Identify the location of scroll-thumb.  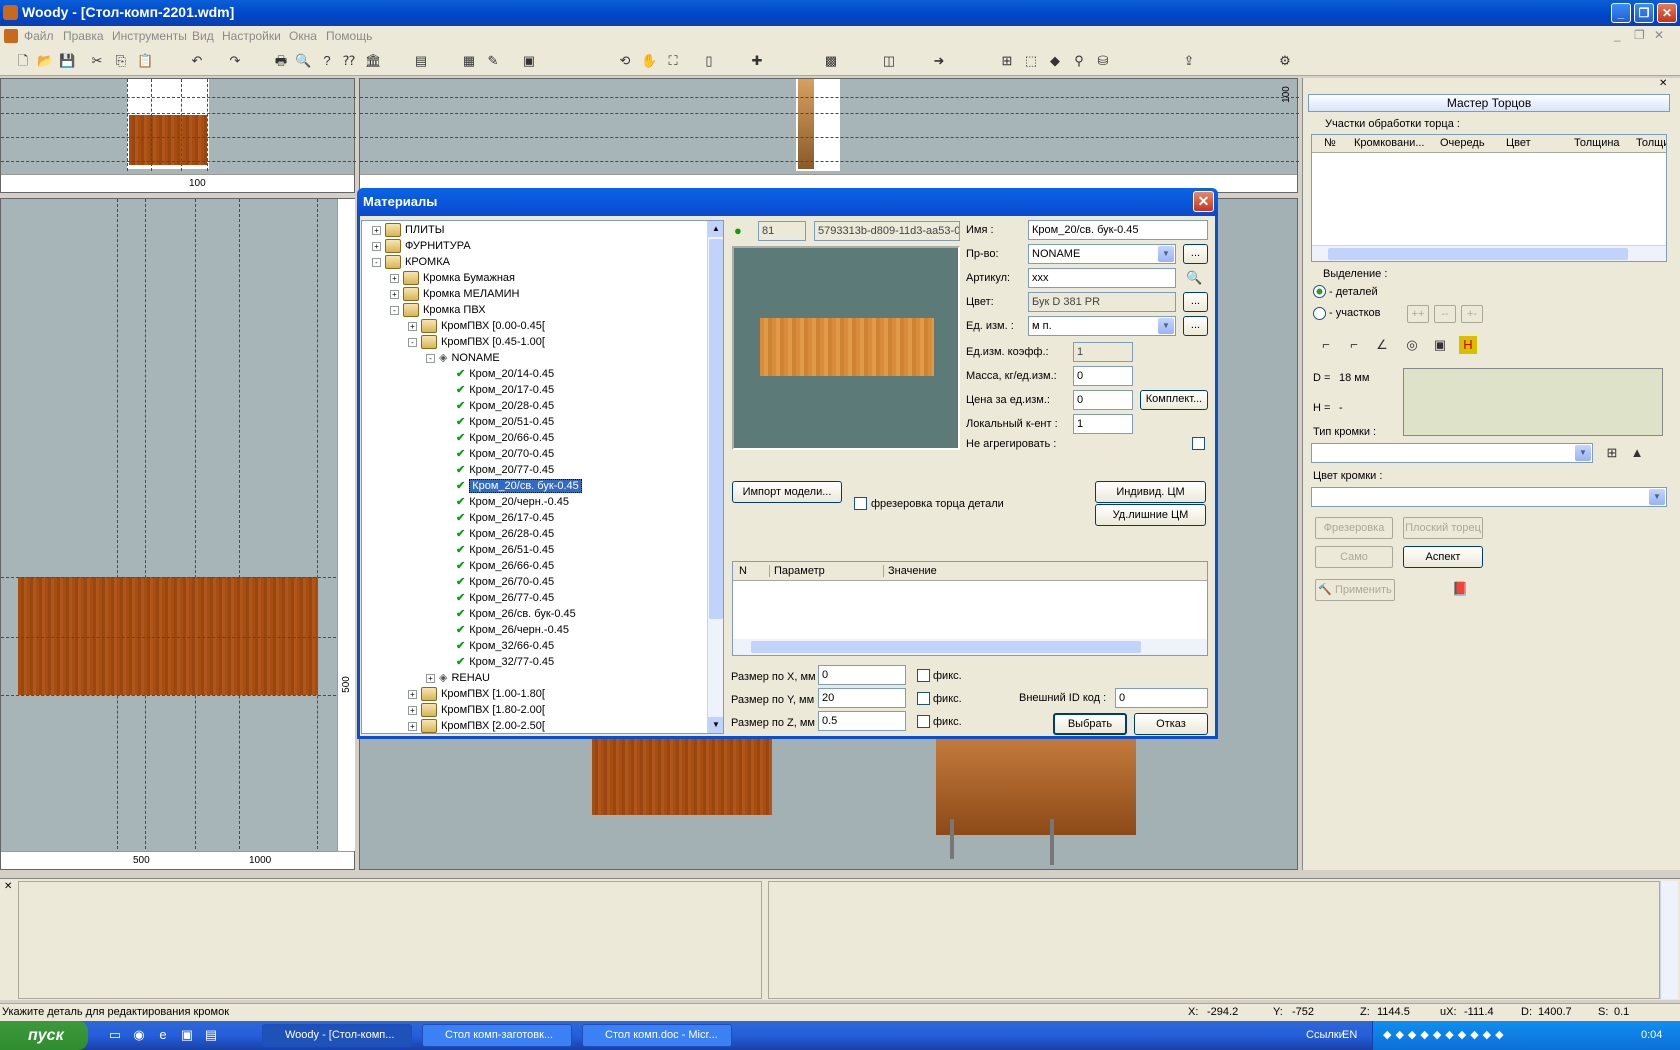
(716, 429).